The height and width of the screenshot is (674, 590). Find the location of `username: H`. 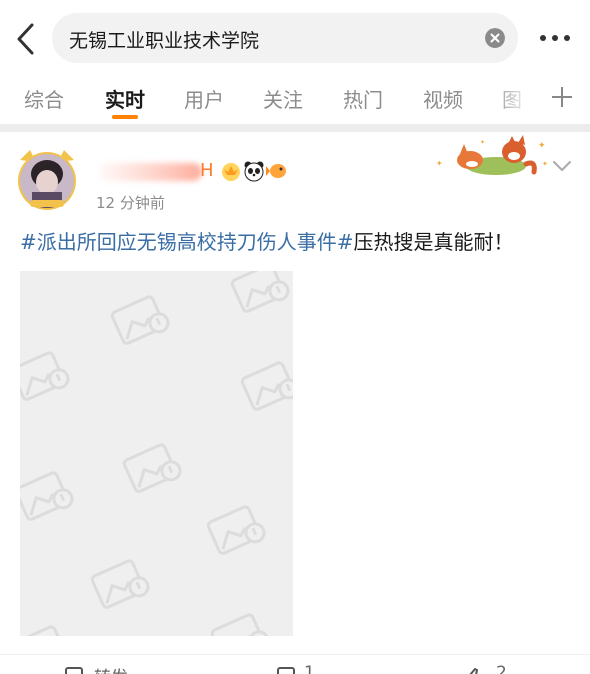

username: H is located at coordinates (207, 170).